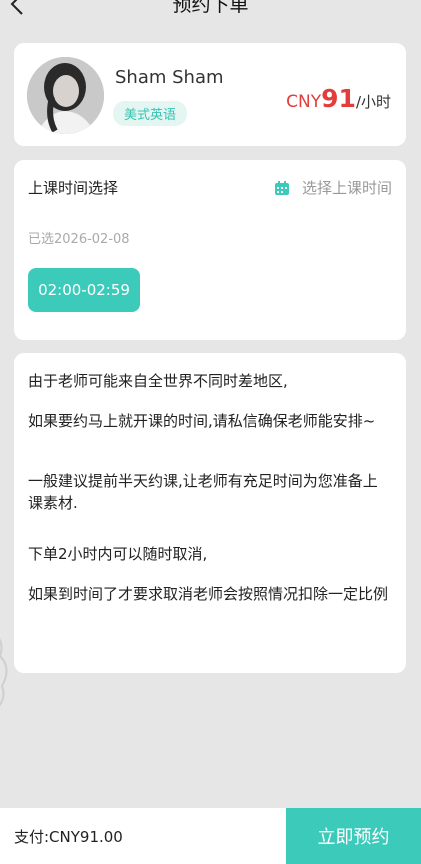  What do you see at coordinates (4, 672) in the screenshot?
I see `decorative-outline` at bounding box center [4, 672].